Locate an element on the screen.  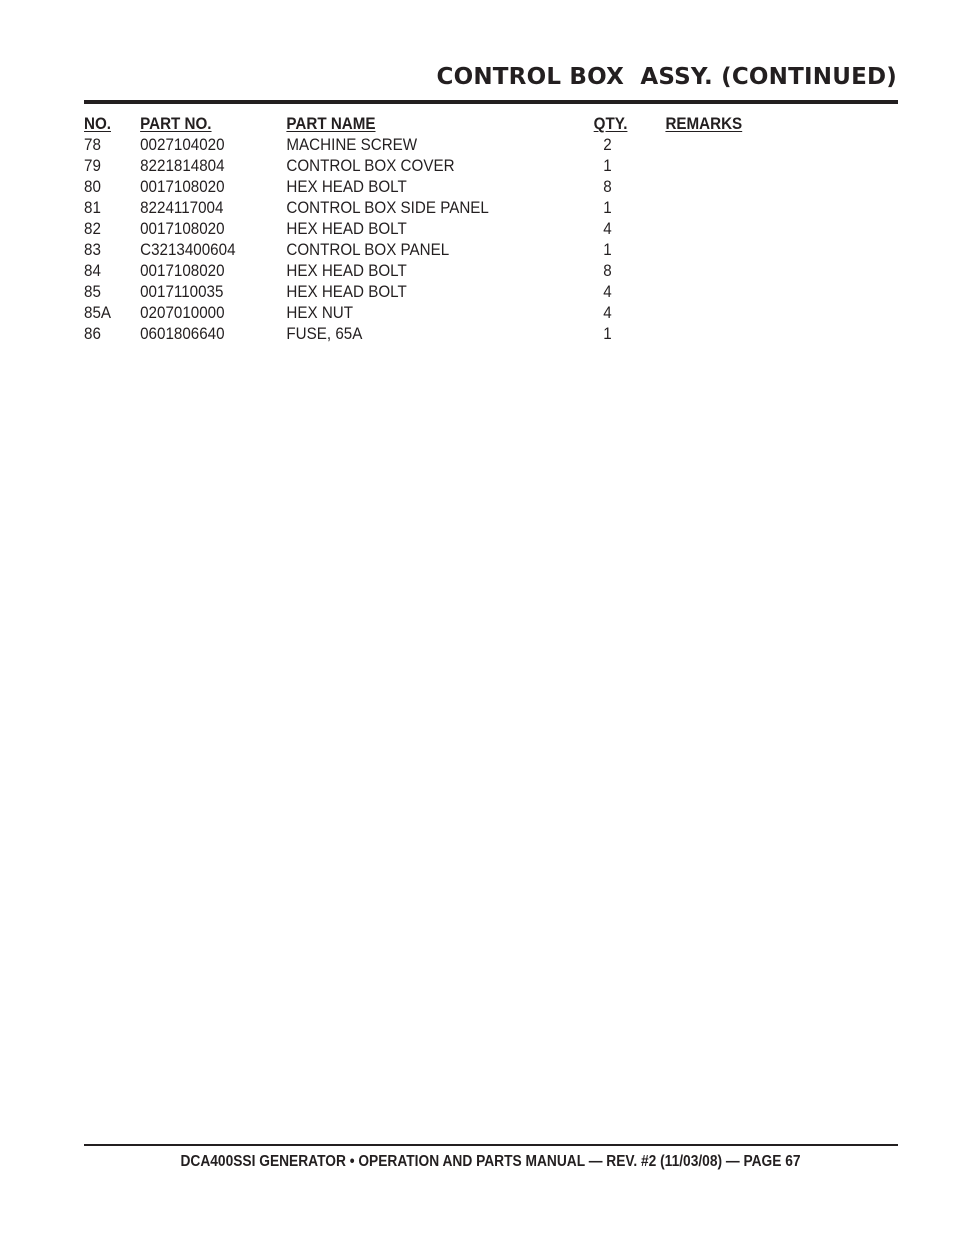
cell-no: 83 is located at coordinates (92, 250).